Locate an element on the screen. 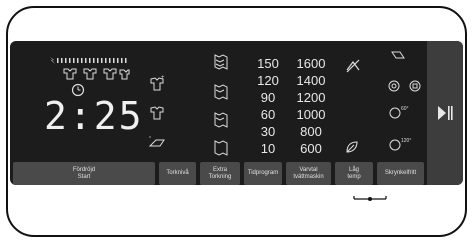 The width and height of the screenshot is (473, 243). garment-icons: + ° is located at coordinates (156, 111).